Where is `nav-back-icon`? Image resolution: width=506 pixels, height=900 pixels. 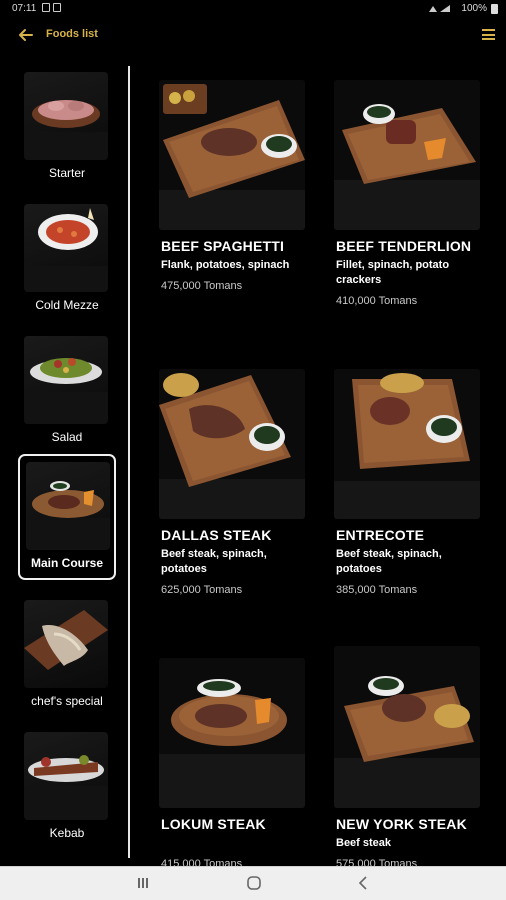 nav-back-icon is located at coordinates (364, 883).